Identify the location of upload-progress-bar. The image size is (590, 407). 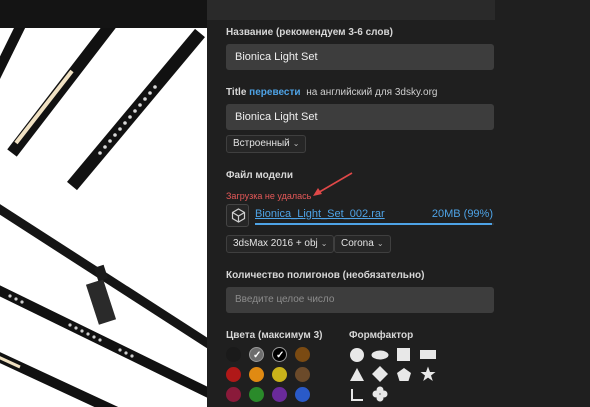
(374, 224).